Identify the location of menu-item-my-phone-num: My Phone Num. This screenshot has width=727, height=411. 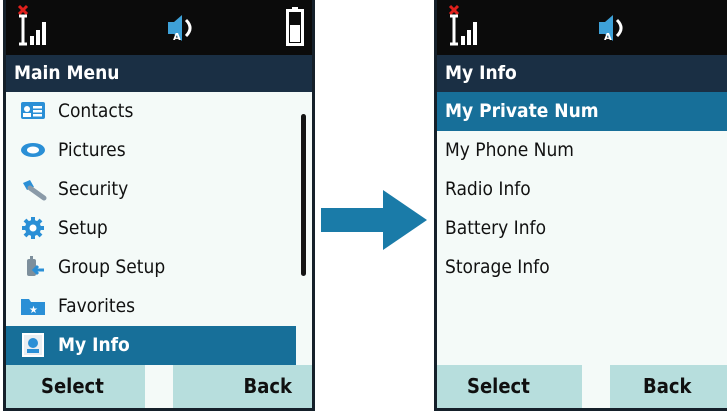
(582, 150).